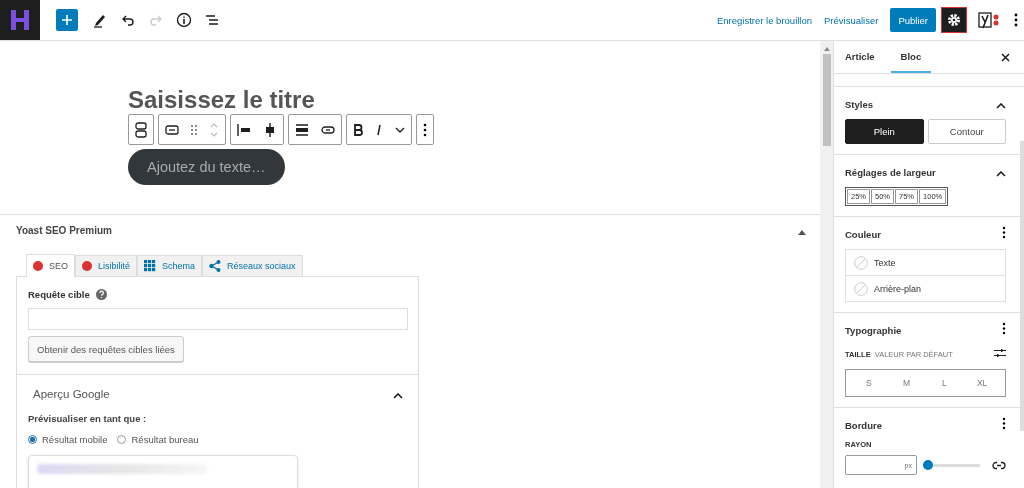  Describe the element at coordinates (50, 265) in the screenshot. I see `yoast-tab: SEO` at that location.